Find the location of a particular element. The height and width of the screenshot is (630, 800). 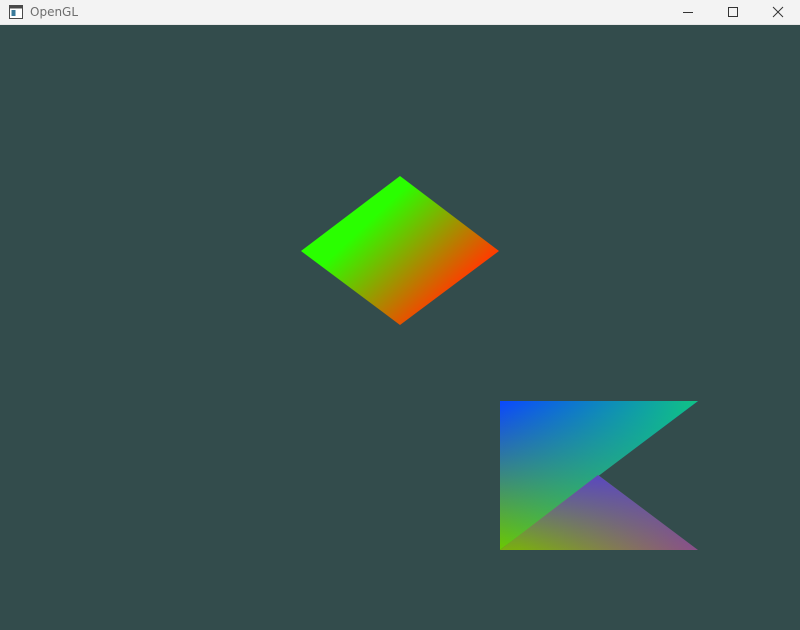

close-icon is located at coordinates (777, 12).